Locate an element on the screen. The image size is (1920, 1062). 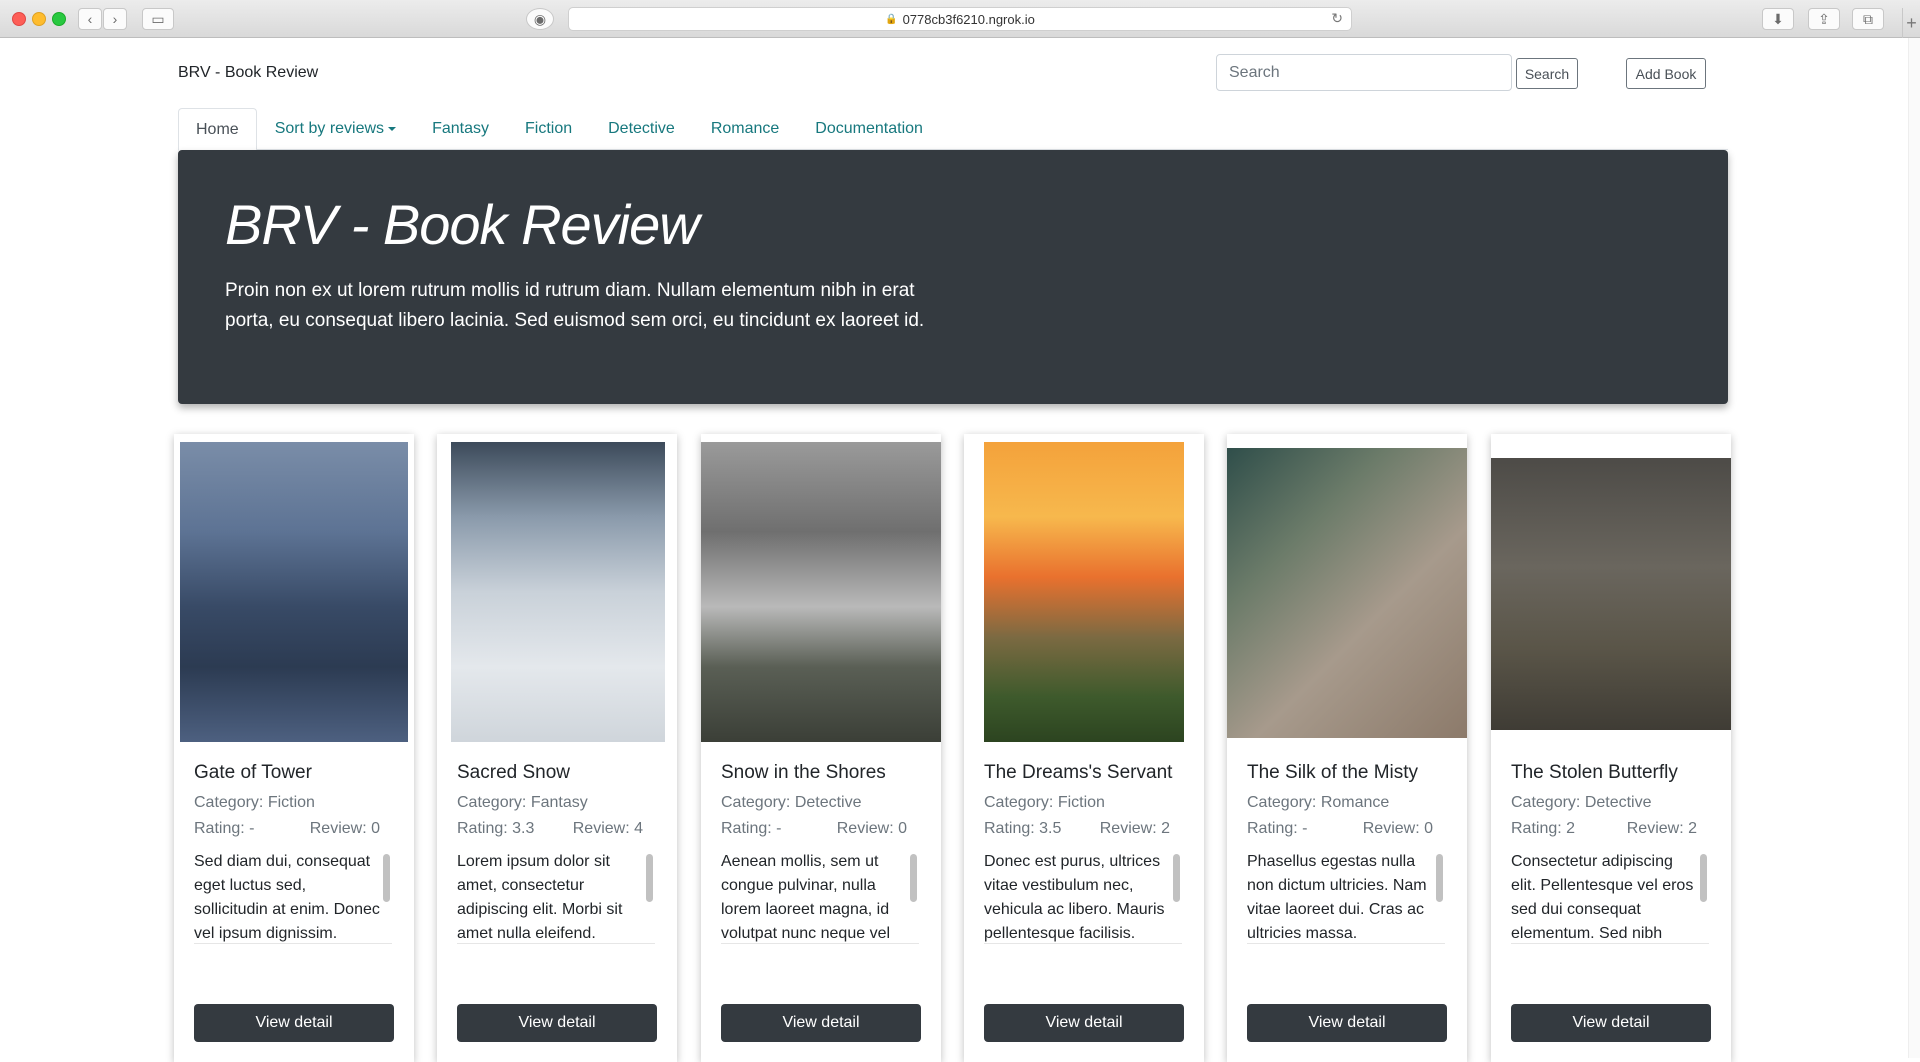
sidebar-icon: ▭ is located at coordinates (158, 19).